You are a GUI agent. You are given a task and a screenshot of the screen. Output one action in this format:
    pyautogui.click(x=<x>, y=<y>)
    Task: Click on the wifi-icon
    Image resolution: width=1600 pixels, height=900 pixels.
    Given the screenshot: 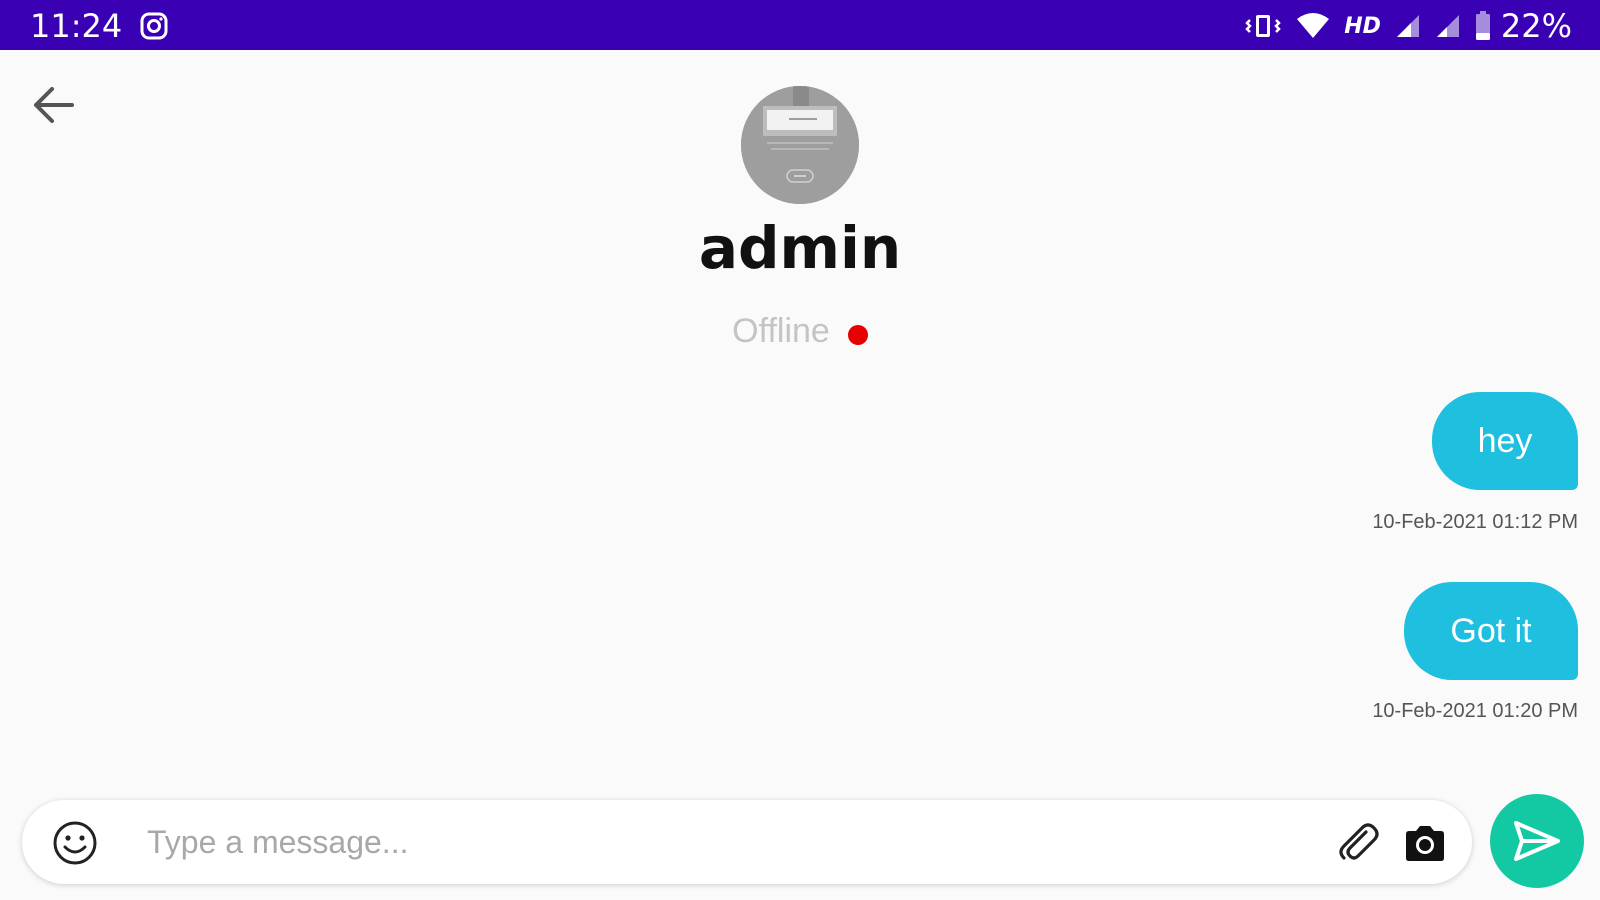 What is the action you would take?
    pyautogui.click(x=1313, y=26)
    